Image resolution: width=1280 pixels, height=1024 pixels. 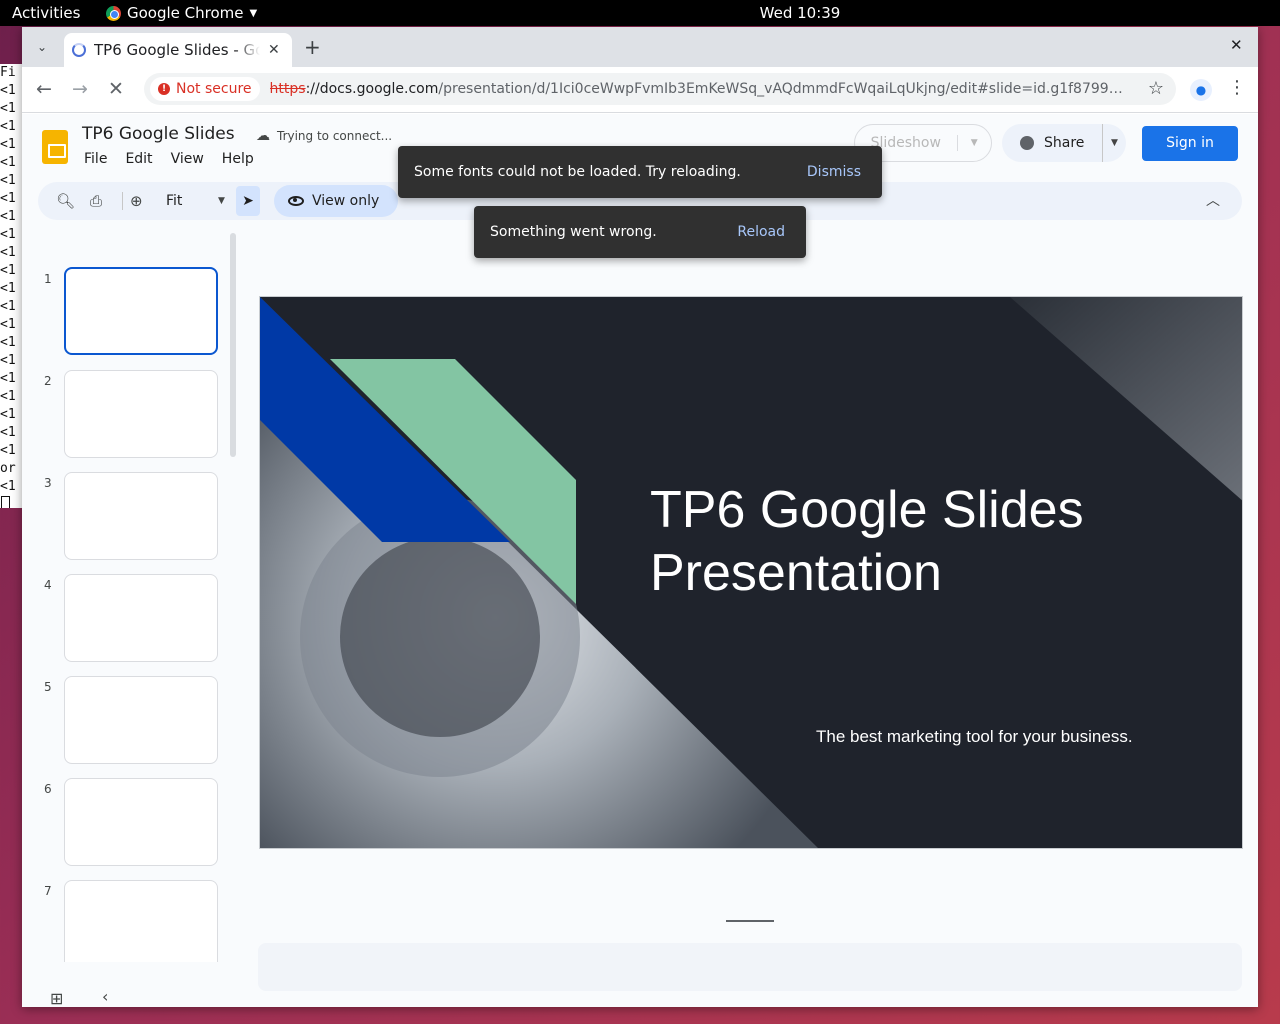 I want to click on notes-resize-handle, so click(x=750, y=921).